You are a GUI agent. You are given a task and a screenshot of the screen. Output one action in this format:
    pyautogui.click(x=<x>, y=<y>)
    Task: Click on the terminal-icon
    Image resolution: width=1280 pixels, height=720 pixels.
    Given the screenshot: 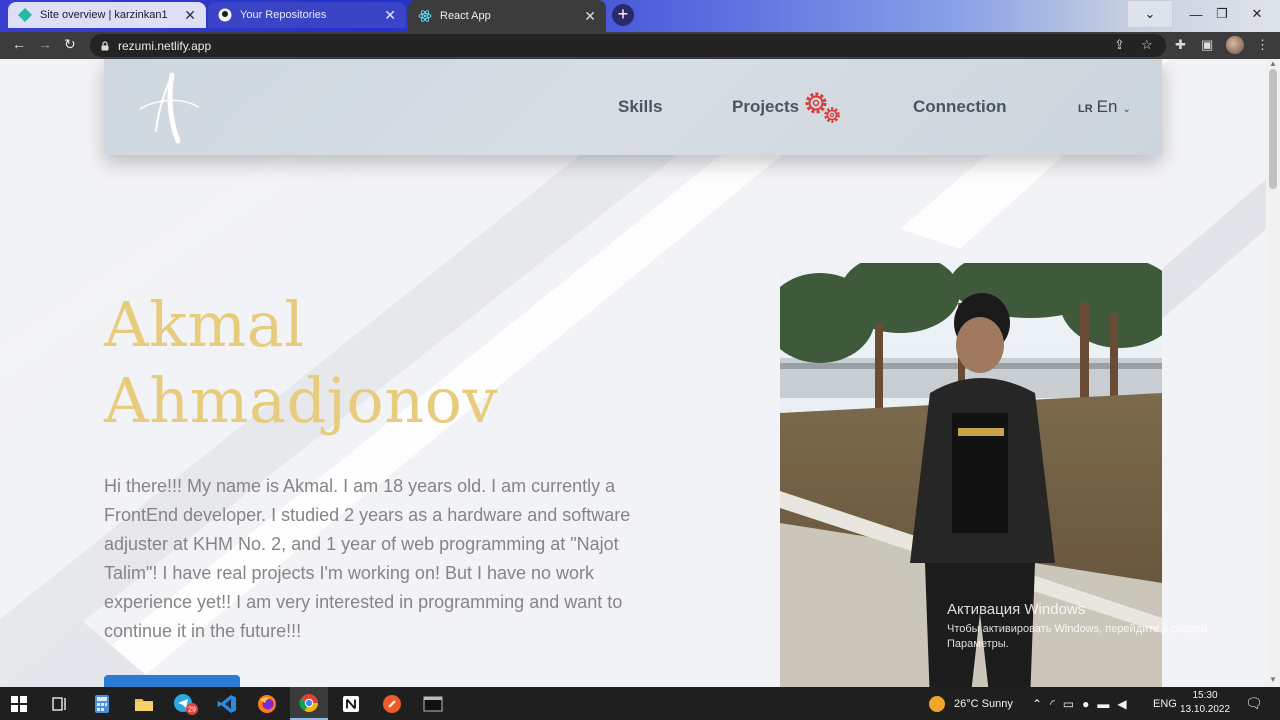 What is the action you would take?
    pyautogui.click(x=433, y=703)
    